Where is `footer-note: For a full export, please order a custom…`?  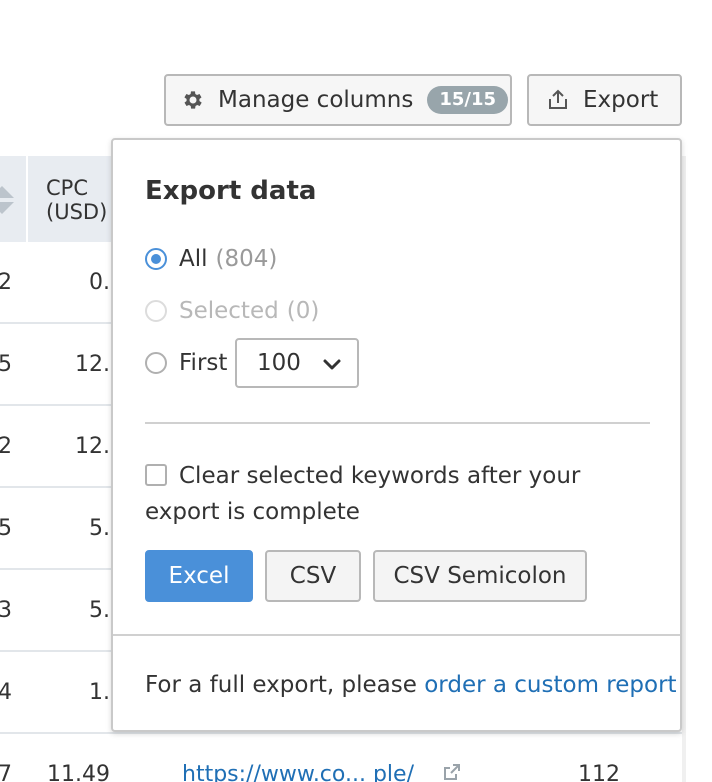
footer-note: For a full export, please order a custom… is located at coordinates (411, 685).